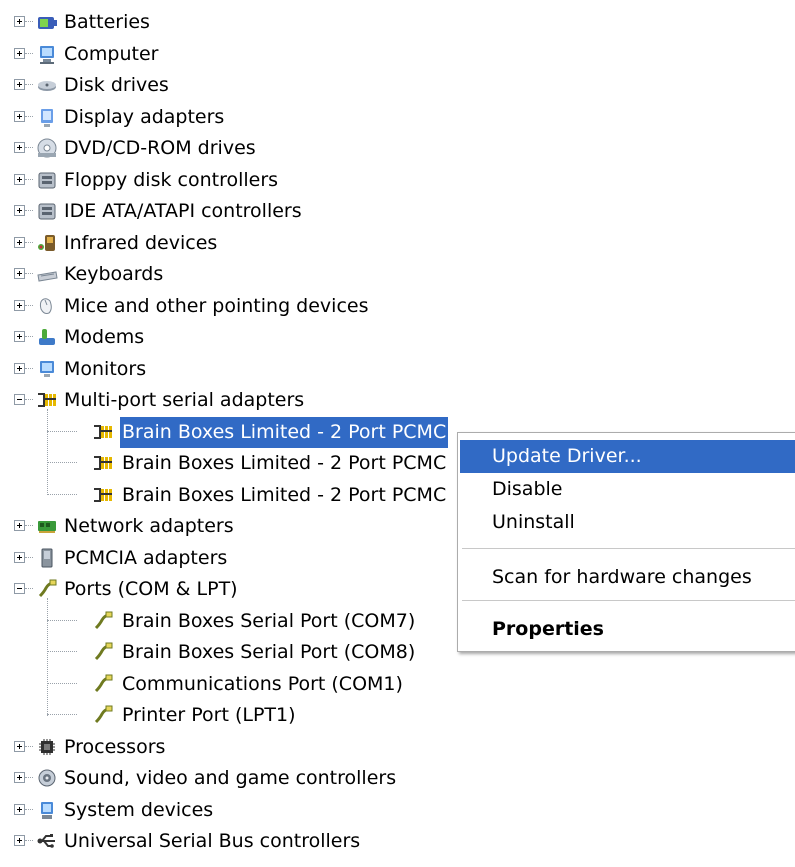  Describe the element at coordinates (47, 148) in the screenshot. I see `dvd-drive-icon` at that location.